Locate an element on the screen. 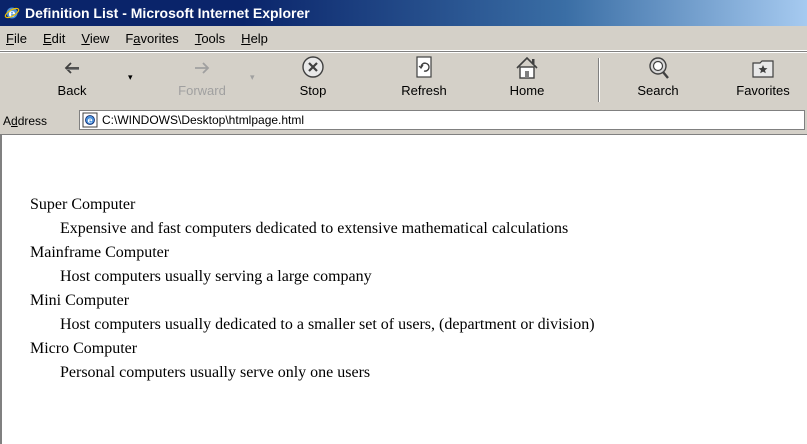 This screenshot has height=444, width=807. menu-file-mnemonic: F is located at coordinates (10, 38).